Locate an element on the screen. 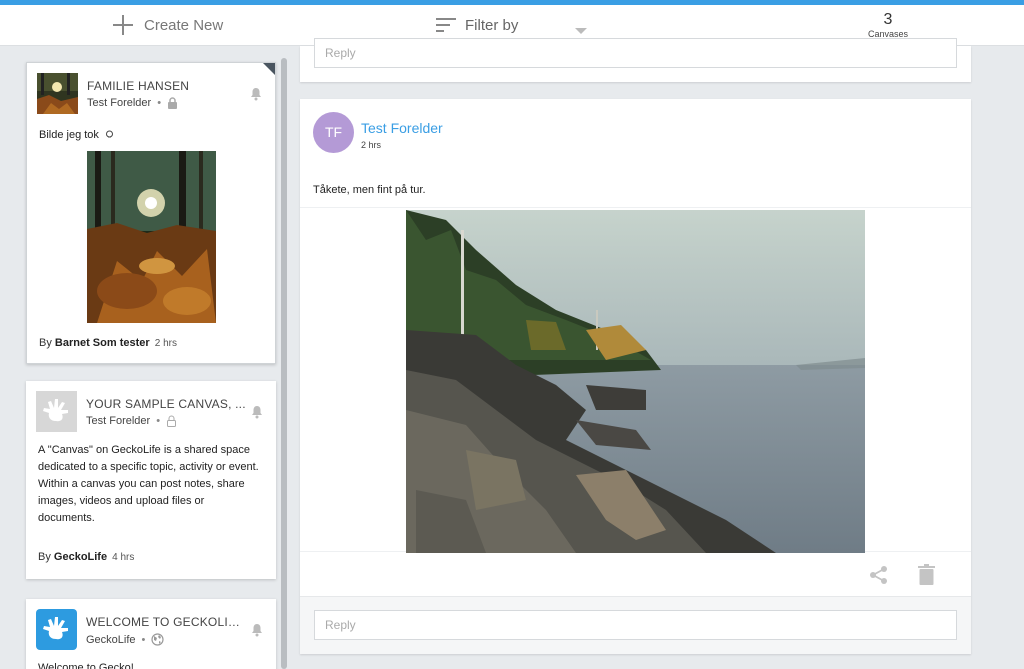  post-author: Test Forelder is located at coordinates (402, 128).